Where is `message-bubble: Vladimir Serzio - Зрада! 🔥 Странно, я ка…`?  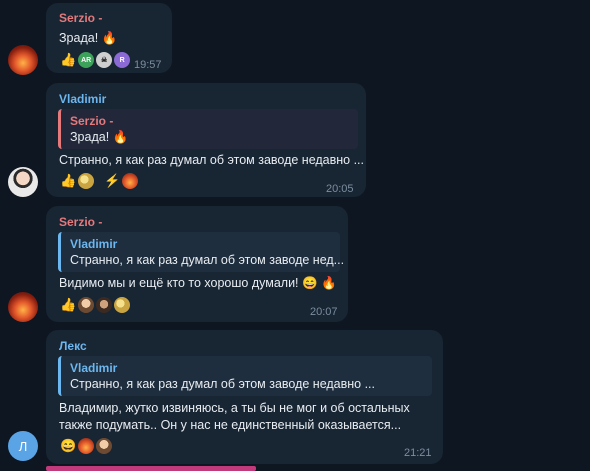 message-bubble: Vladimir Serzio - Зрада! 🔥 Странно, я ка… is located at coordinates (206, 140).